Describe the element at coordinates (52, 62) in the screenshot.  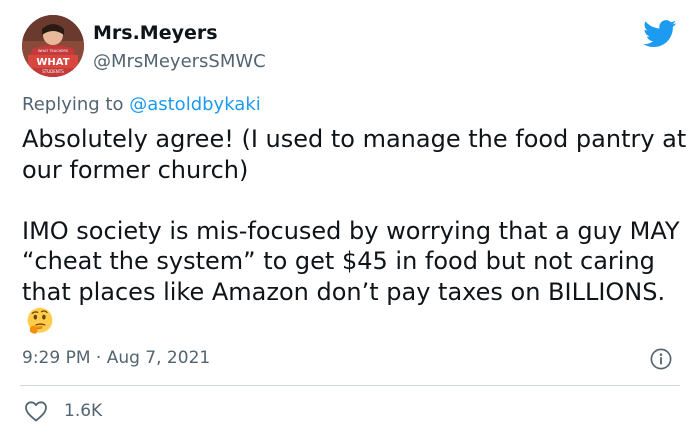
I see `avatar-sign-text: WHAT` at that location.